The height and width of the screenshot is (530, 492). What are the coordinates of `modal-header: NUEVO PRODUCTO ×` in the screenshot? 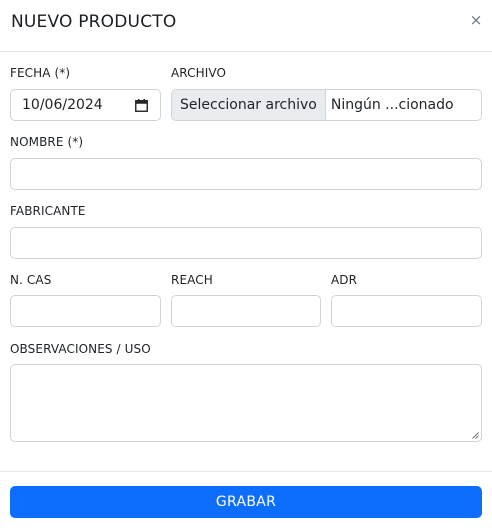 It's located at (246, 26).